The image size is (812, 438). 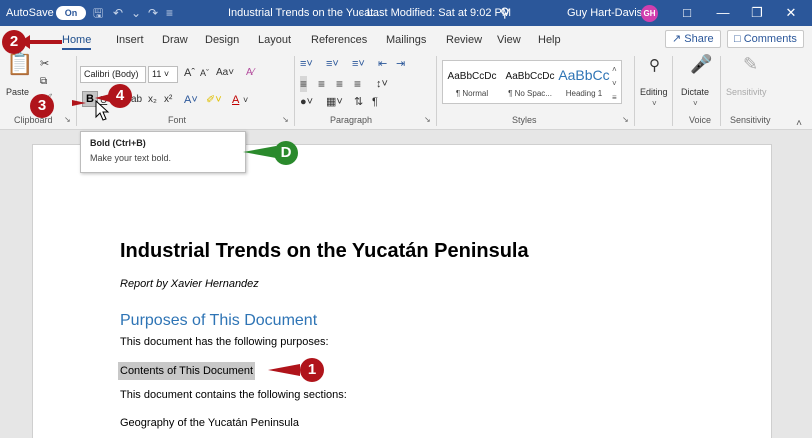 I want to click on increase-indent-icon: ⇥, so click(x=400, y=64).